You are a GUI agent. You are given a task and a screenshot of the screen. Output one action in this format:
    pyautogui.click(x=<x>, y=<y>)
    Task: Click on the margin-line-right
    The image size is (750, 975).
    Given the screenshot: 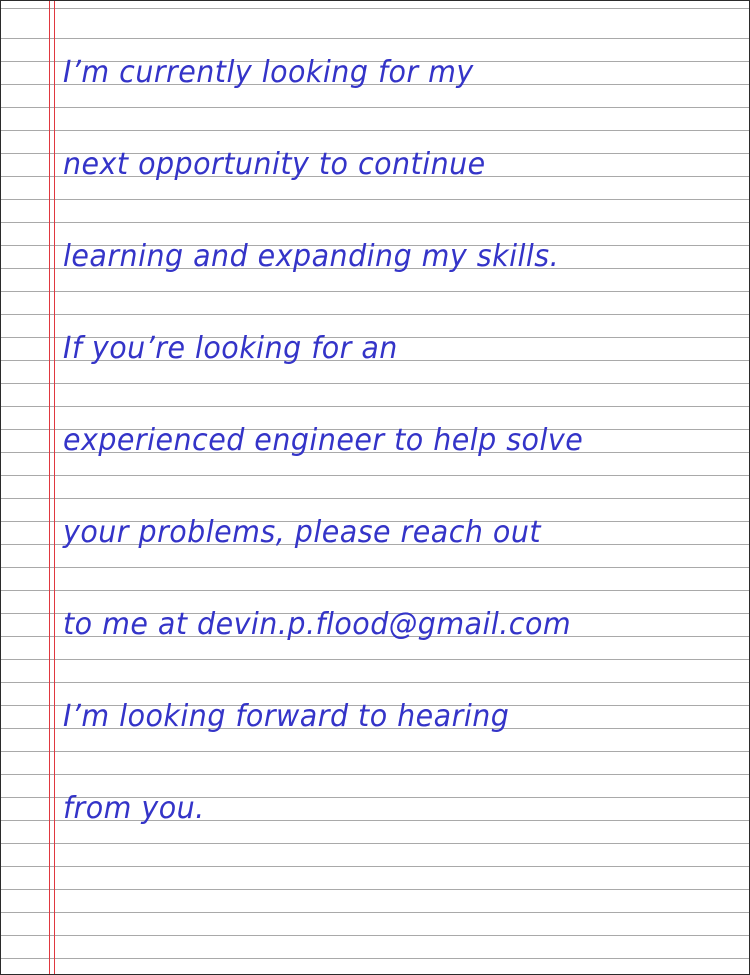 What is the action you would take?
    pyautogui.click(x=54, y=487)
    